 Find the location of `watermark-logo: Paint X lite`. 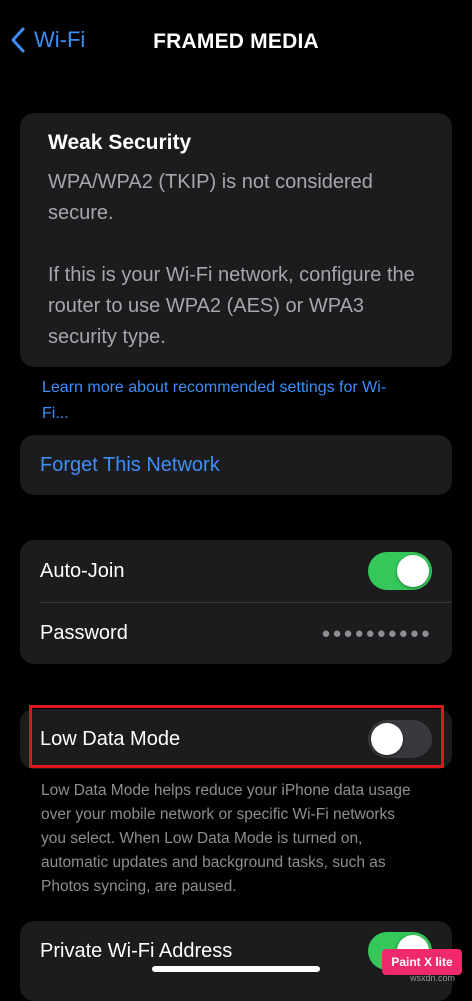

watermark-logo: Paint X lite is located at coordinates (422, 962).